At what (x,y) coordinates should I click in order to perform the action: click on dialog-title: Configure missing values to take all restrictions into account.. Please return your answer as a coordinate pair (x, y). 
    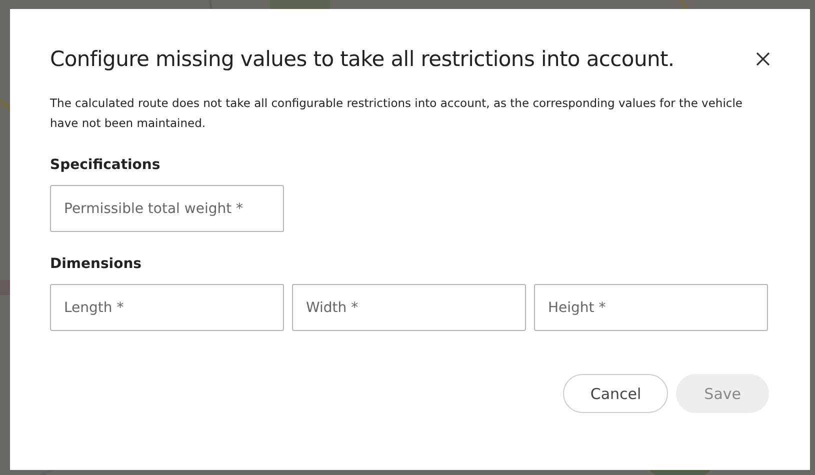
    Looking at the image, I should click on (362, 59).